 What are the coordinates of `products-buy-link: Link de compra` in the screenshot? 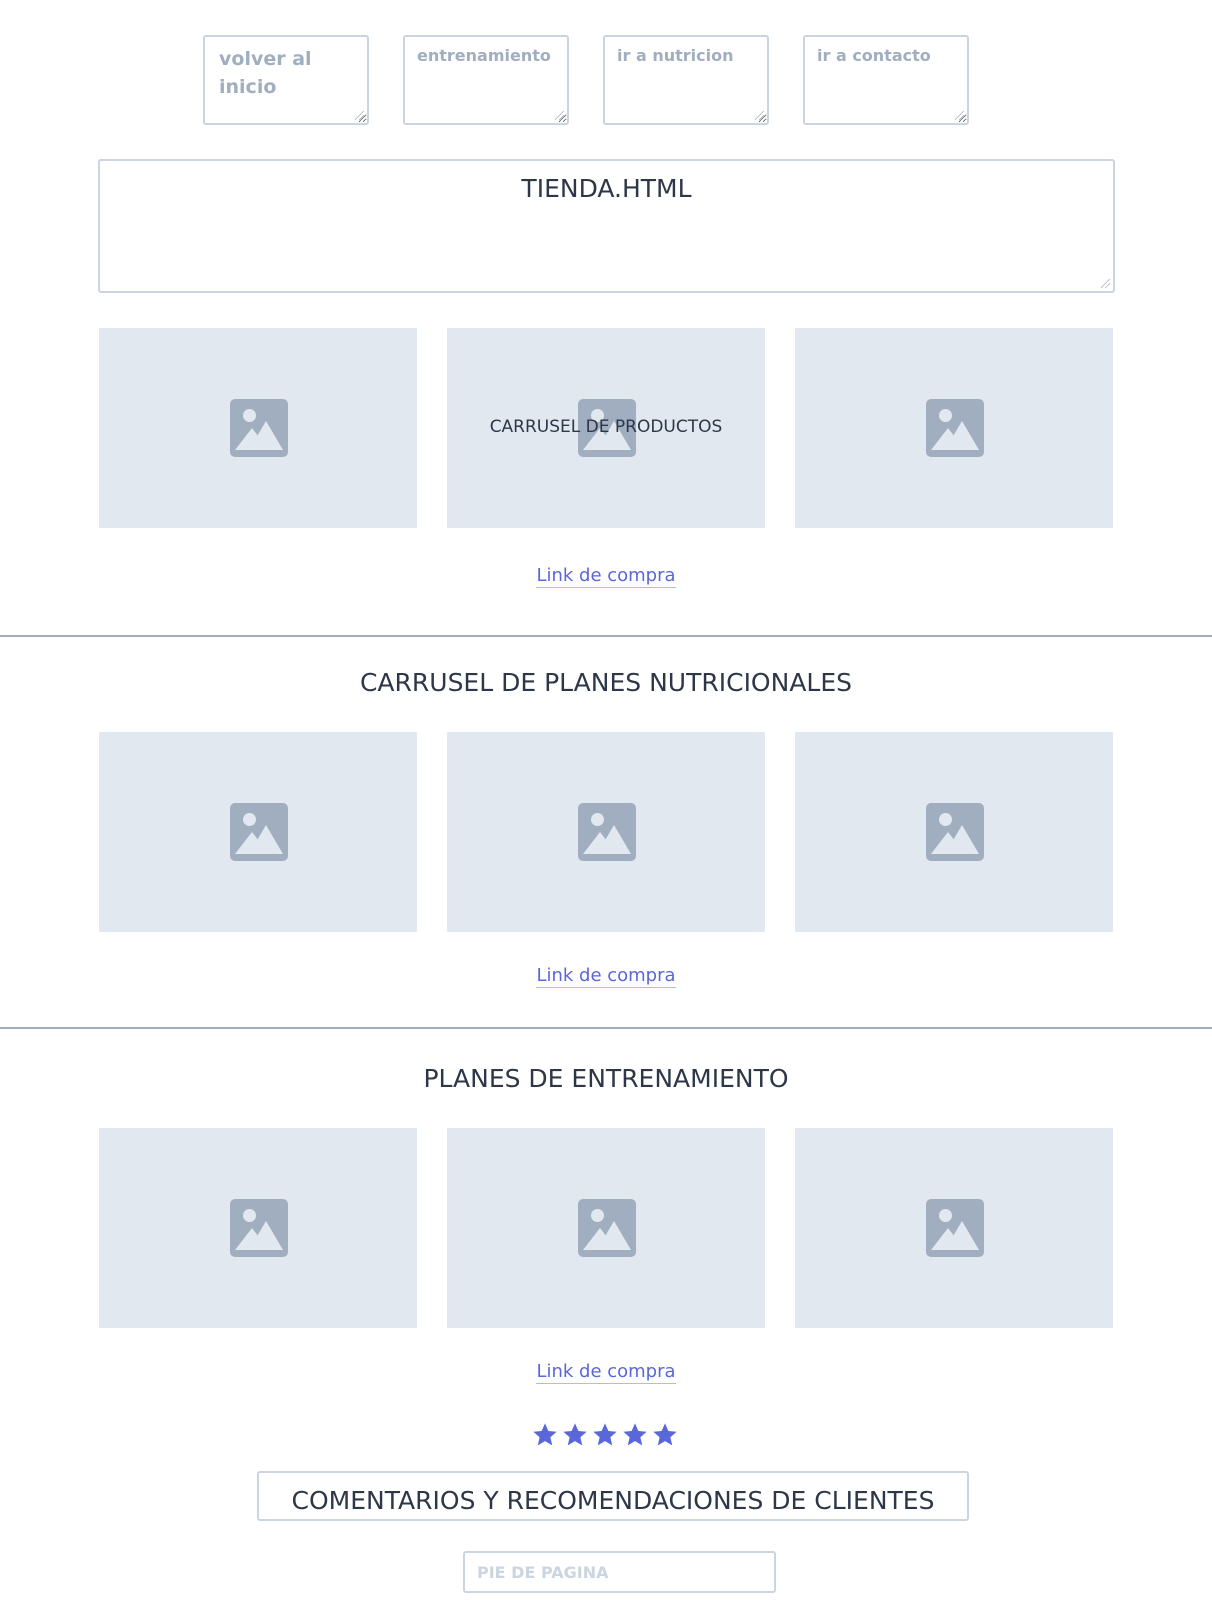 It's located at (606, 576).